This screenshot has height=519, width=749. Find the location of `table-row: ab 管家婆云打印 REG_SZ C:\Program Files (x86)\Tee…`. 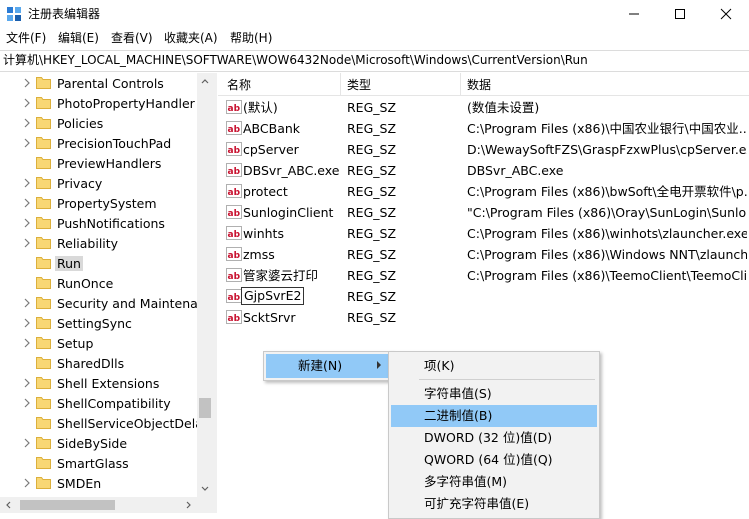

table-row: ab 管家婆云打印 REG_SZ C:\Program Files (x86)\Tee… is located at coordinates (483, 275).